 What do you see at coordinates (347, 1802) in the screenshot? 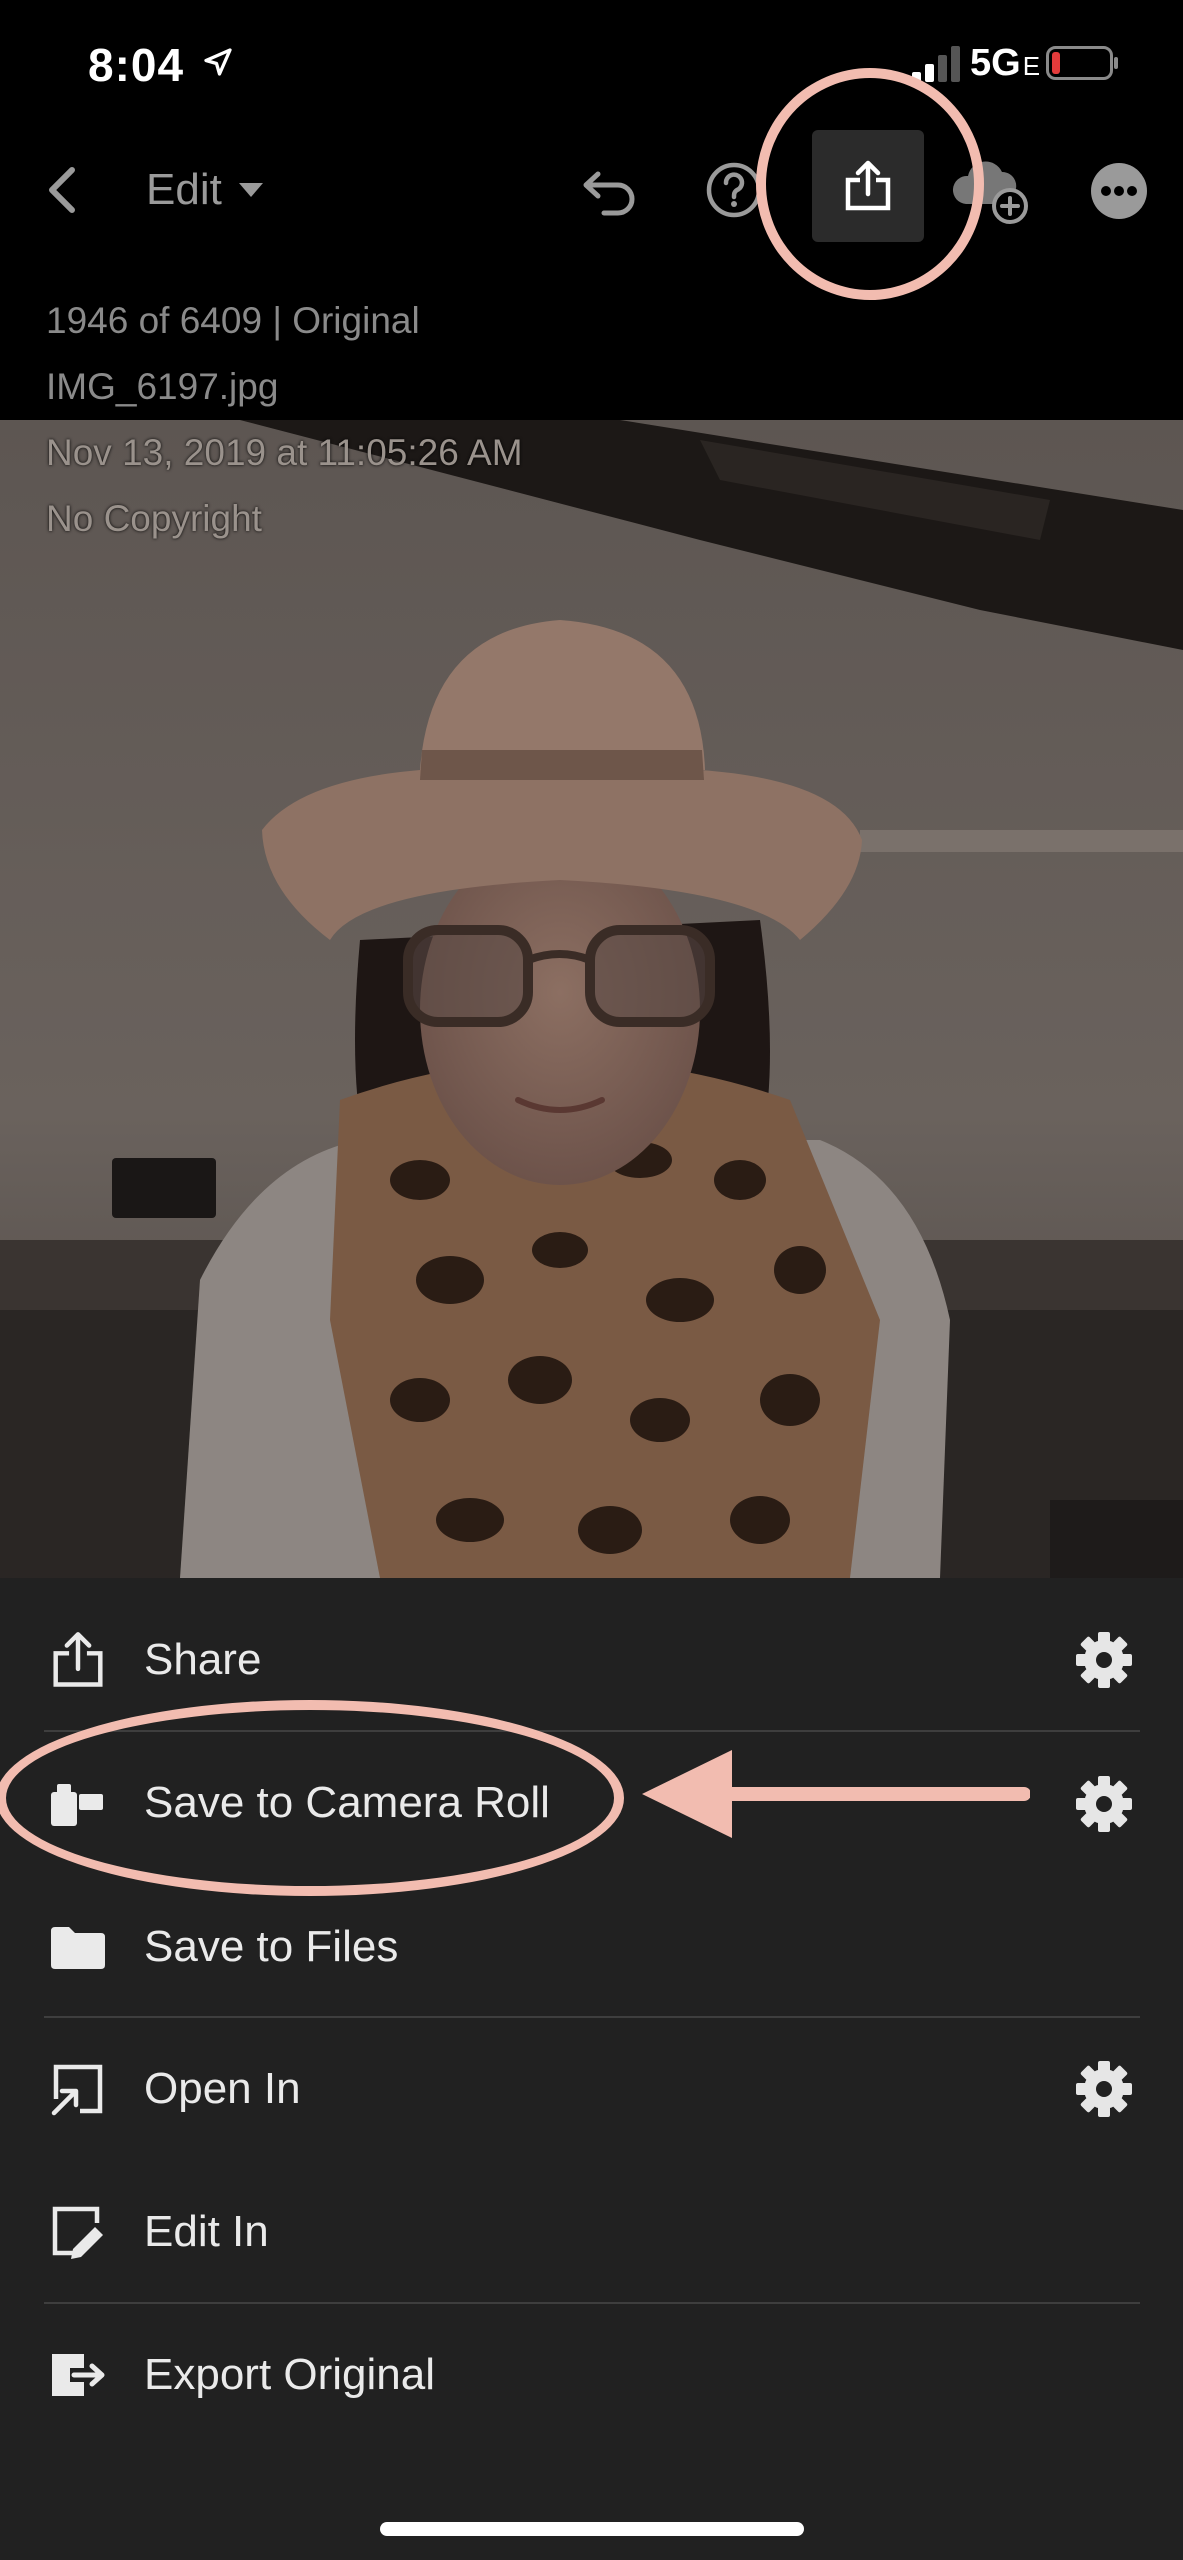
I see `menu-item-label: Save to Camera Roll` at bounding box center [347, 1802].